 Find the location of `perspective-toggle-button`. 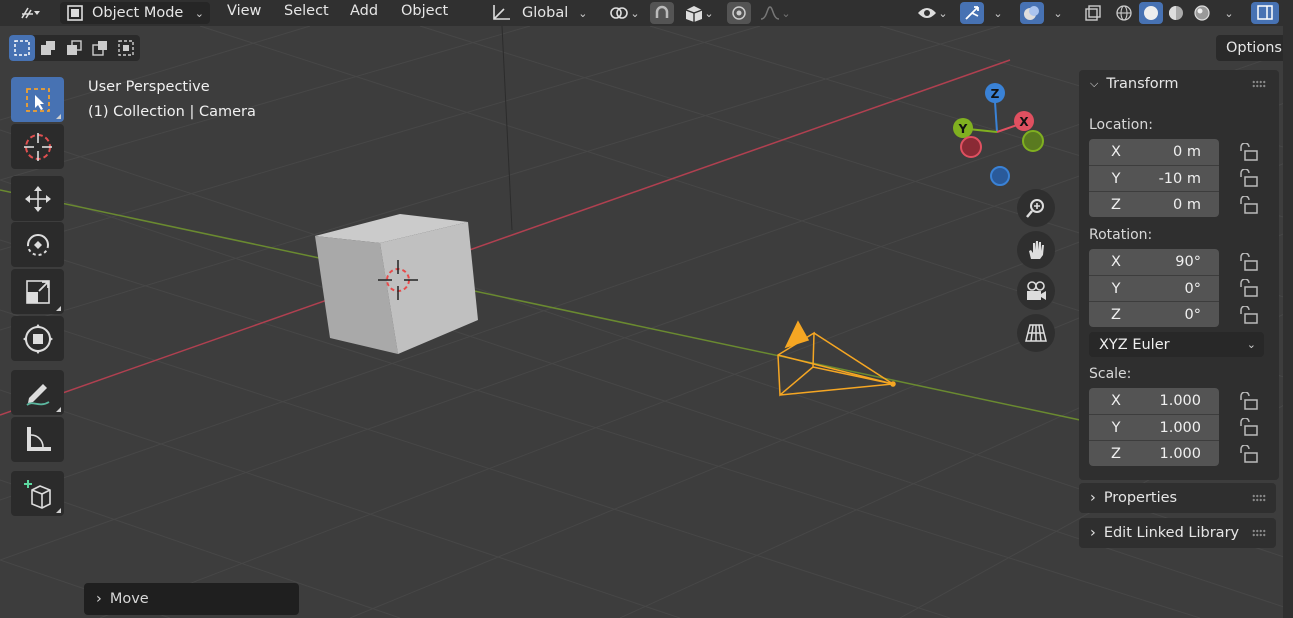

perspective-toggle-button is located at coordinates (1036, 333).